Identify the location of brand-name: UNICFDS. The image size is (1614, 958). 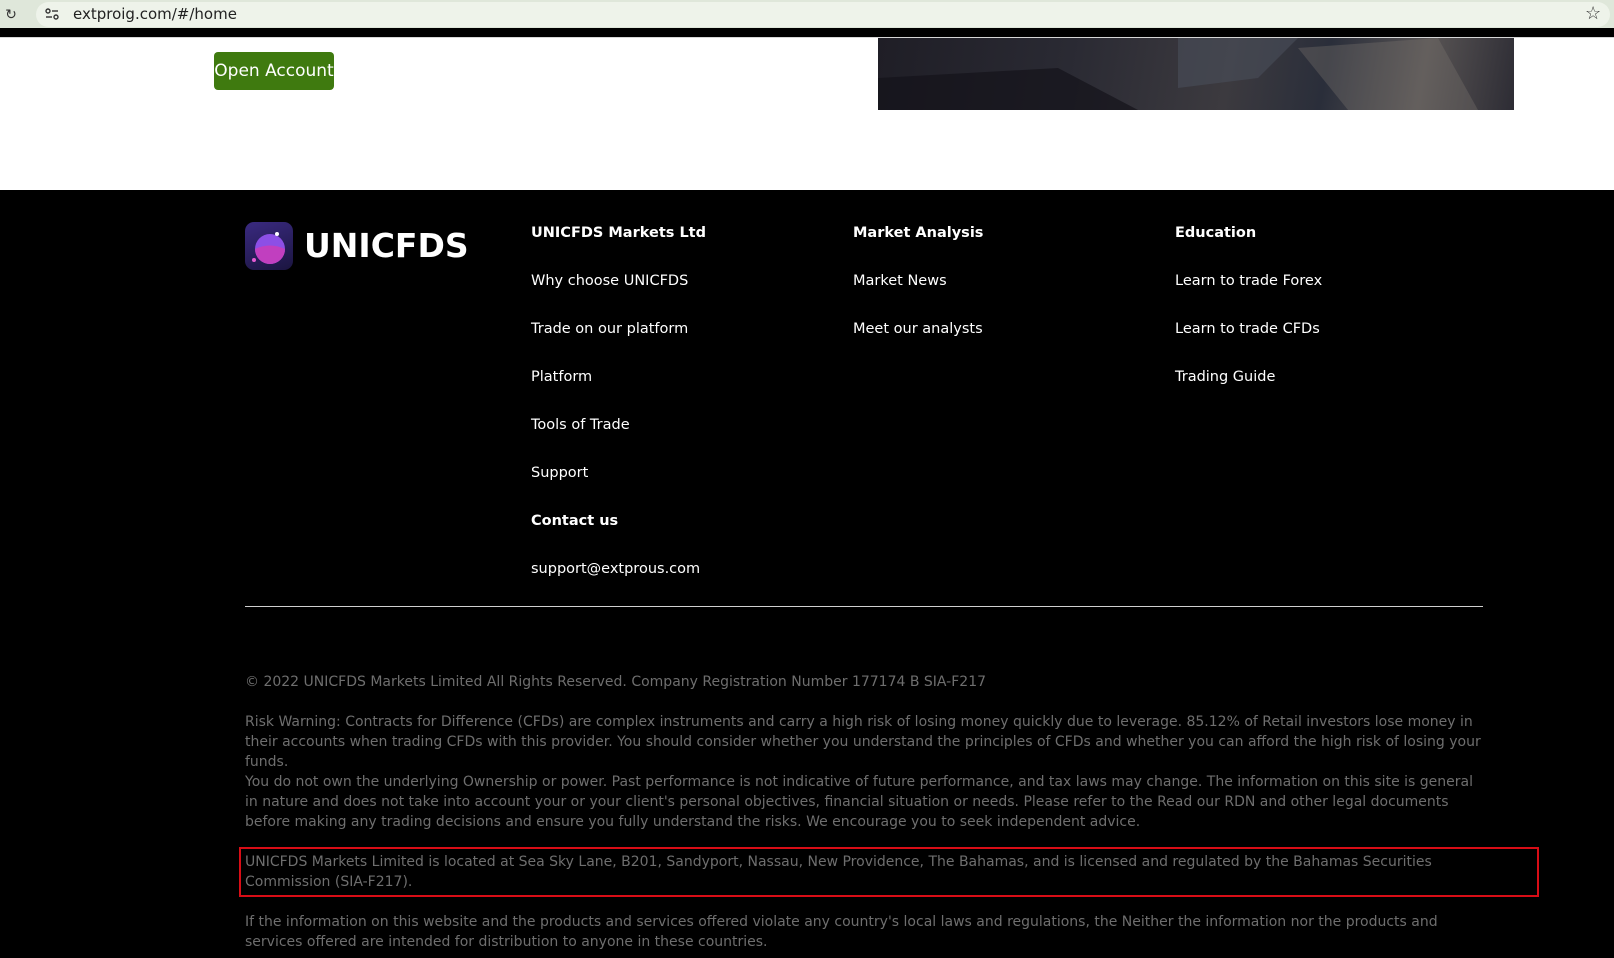
(386, 245).